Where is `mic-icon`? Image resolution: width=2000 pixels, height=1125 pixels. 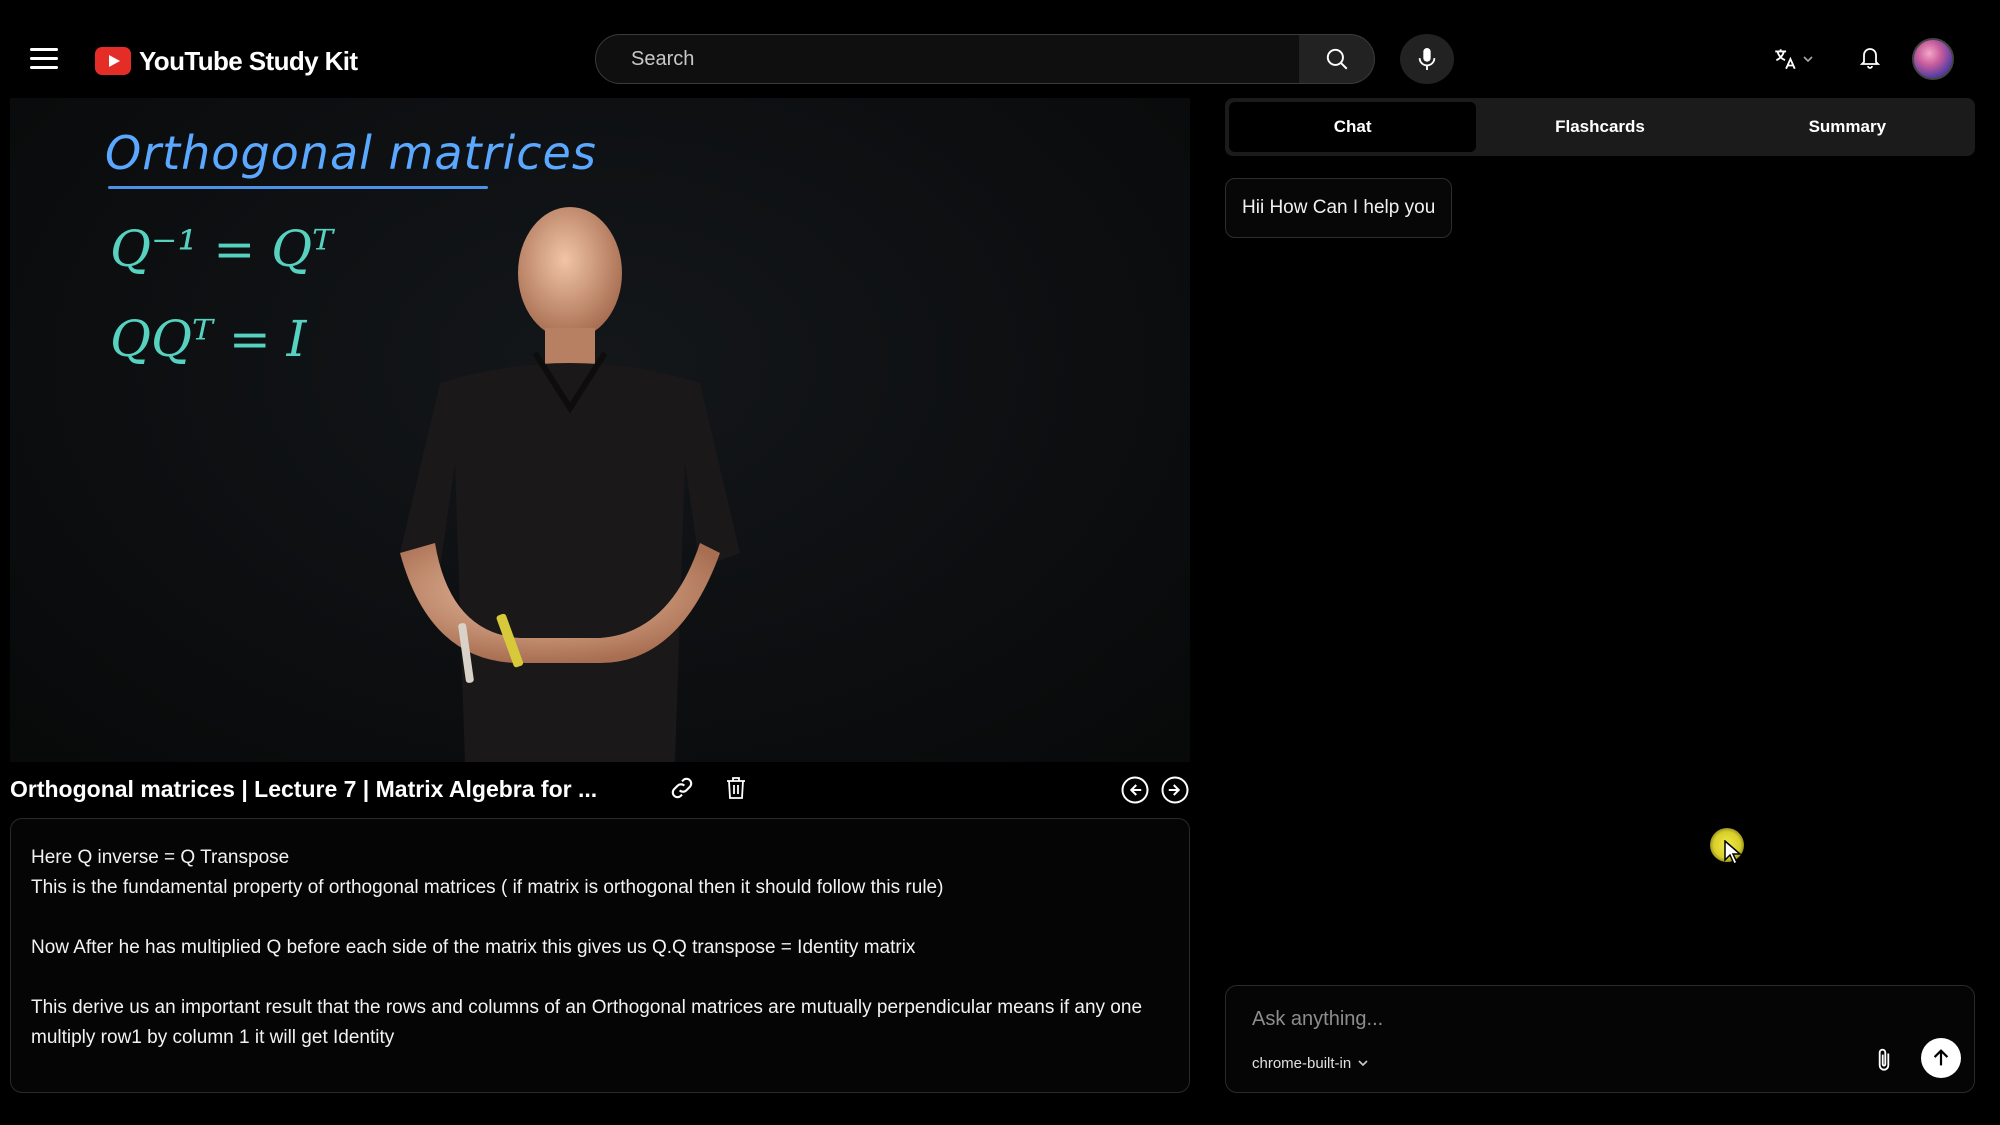 mic-icon is located at coordinates (1427, 59).